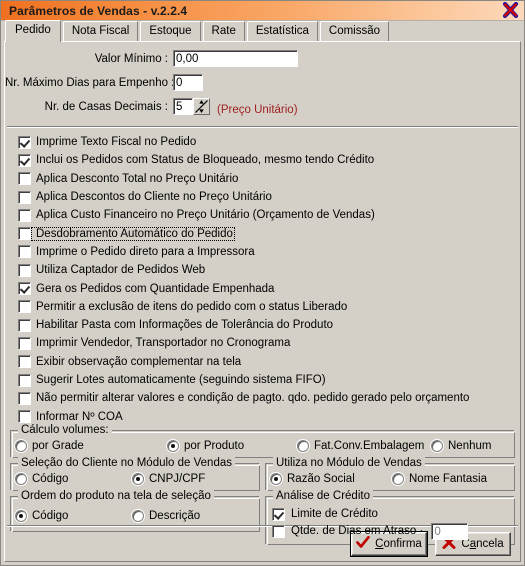 Image resolution: width=525 pixels, height=566 pixels. I want to click on checkbox-row: Gera os Pedidos com Quantidade Empenhada, so click(269, 288).